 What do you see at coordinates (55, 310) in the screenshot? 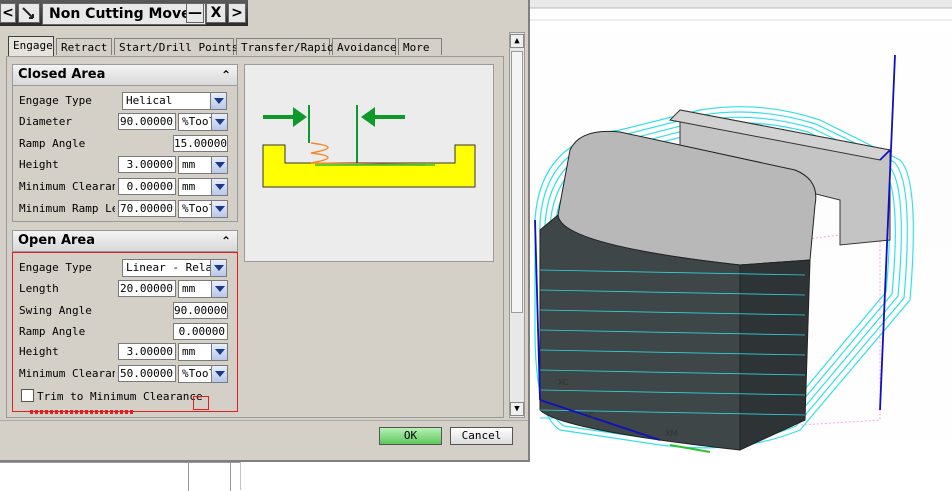
I see `open-swing-angle-label: Swing Angle` at bounding box center [55, 310].